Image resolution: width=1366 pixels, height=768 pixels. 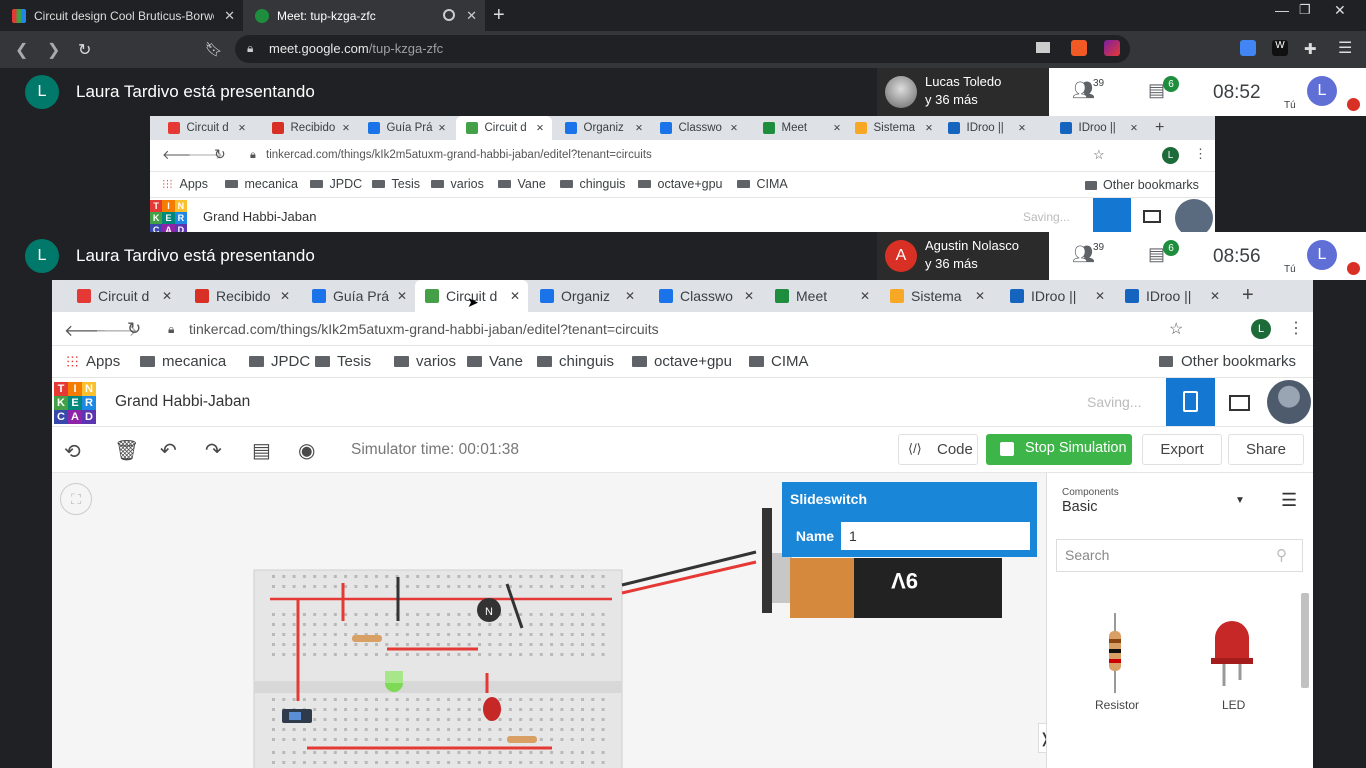 What do you see at coordinates (53, 50) in the screenshot?
I see `forward-icon: ❯` at bounding box center [53, 50].